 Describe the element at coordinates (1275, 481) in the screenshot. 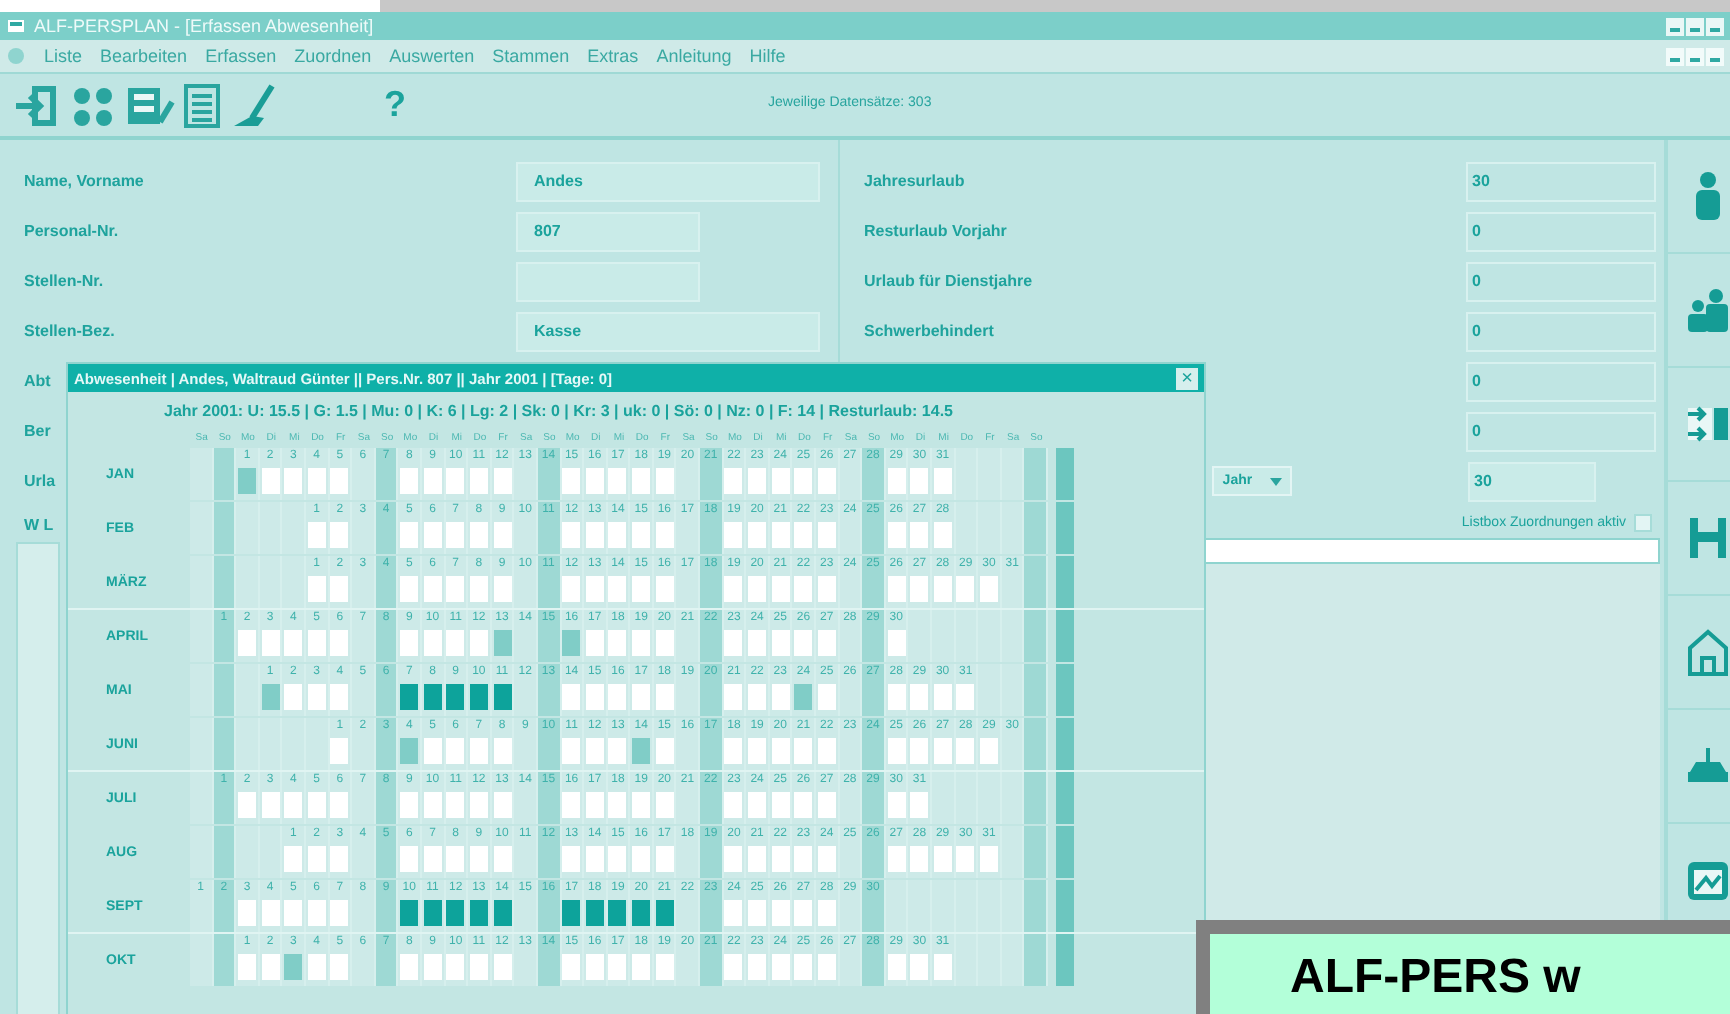

I see `caret-icon` at that location.